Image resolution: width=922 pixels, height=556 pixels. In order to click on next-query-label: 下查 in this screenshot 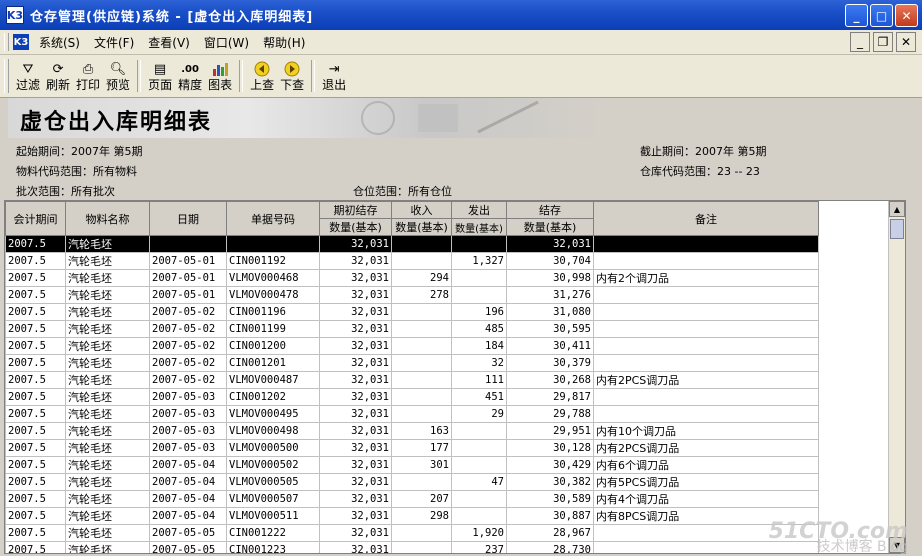, I will do `click(292, 85)`.